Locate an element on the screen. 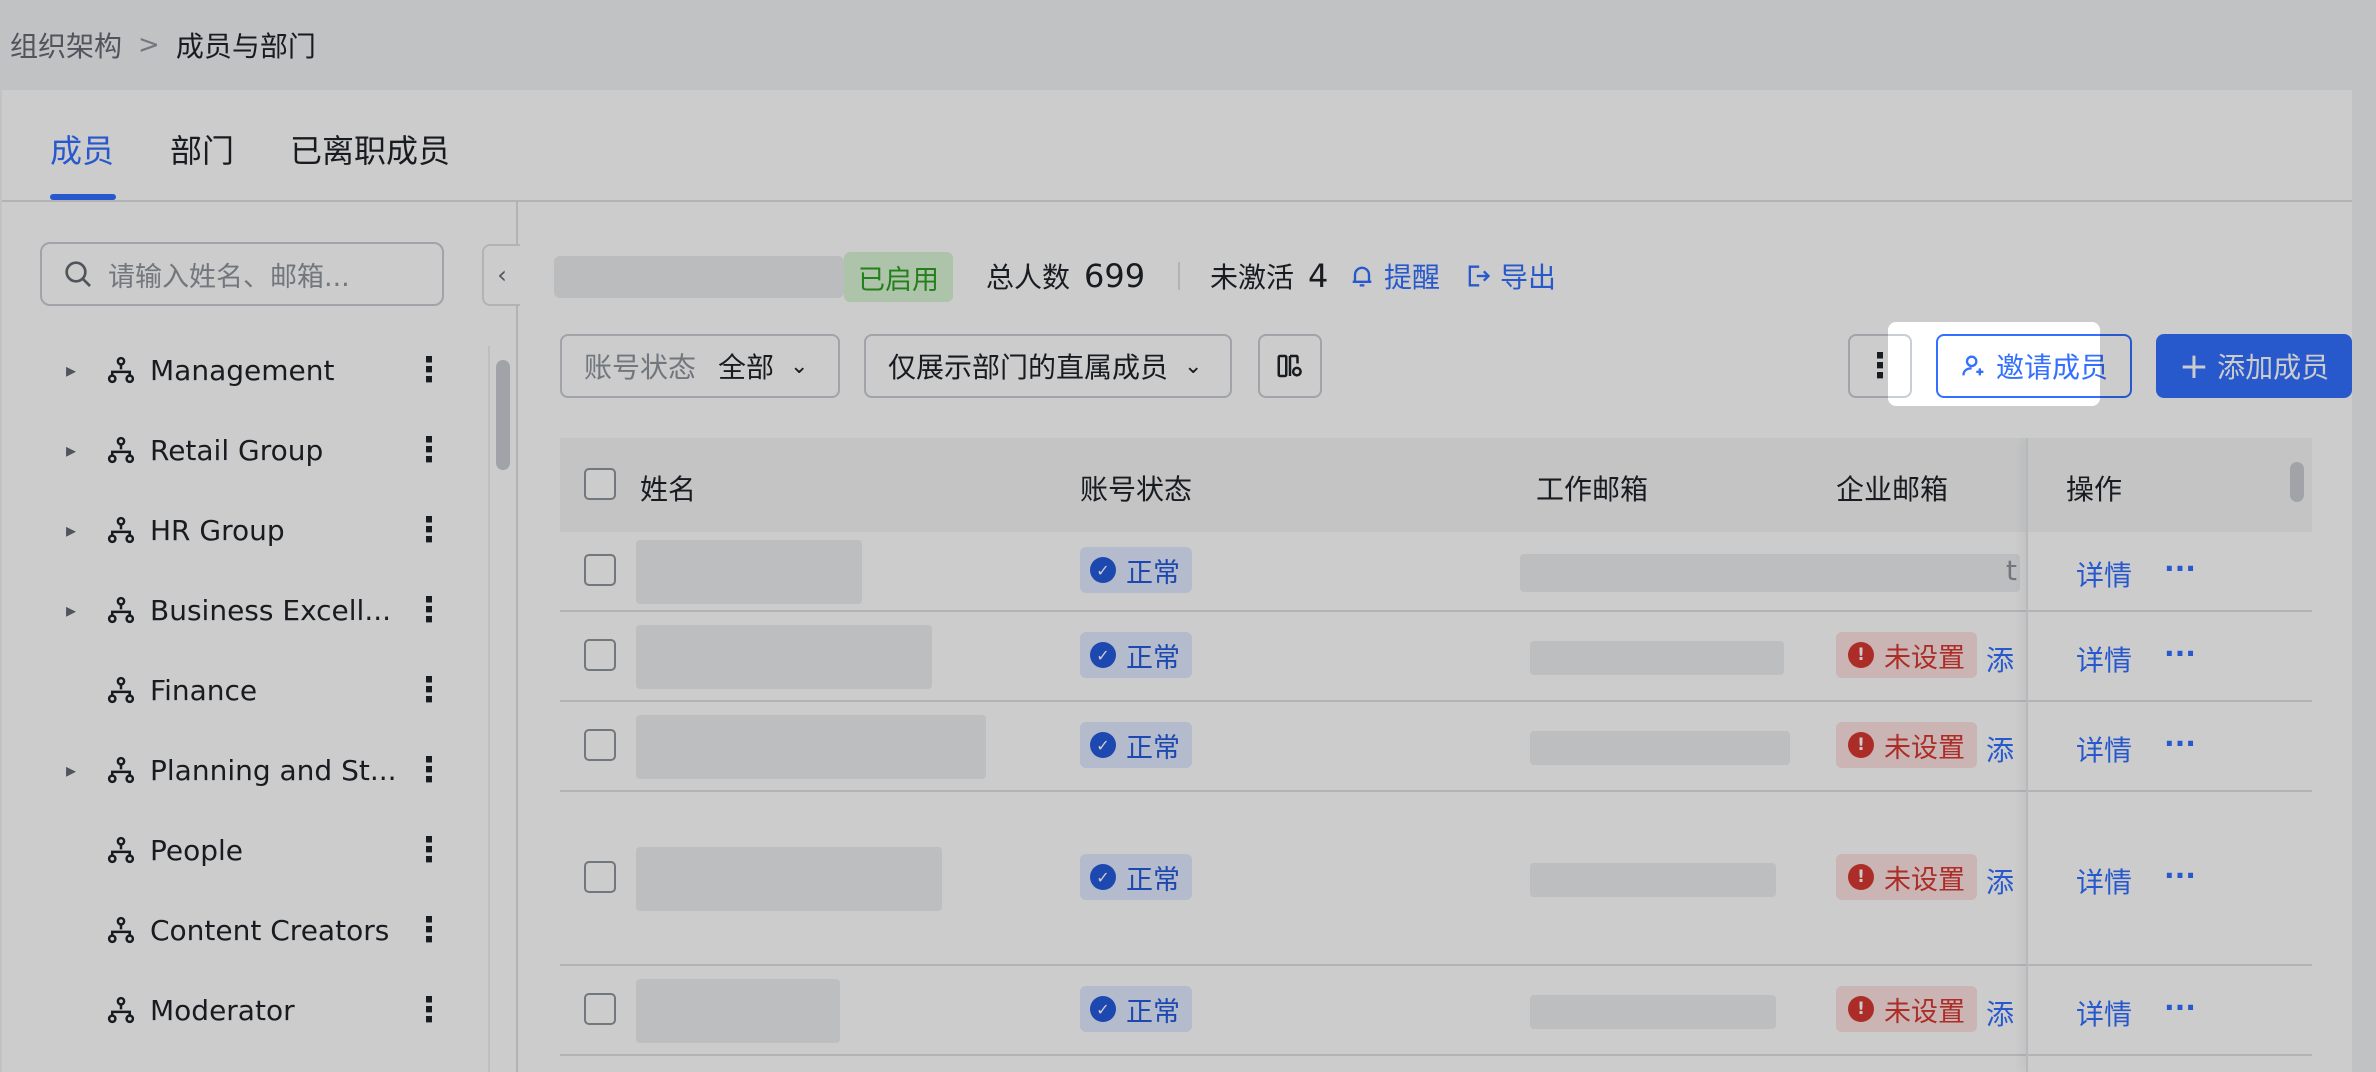 The width and height of the screenshot is (2376, 1072). invite-members-button: 邀请成员 is located at coordinates (2034, 366).